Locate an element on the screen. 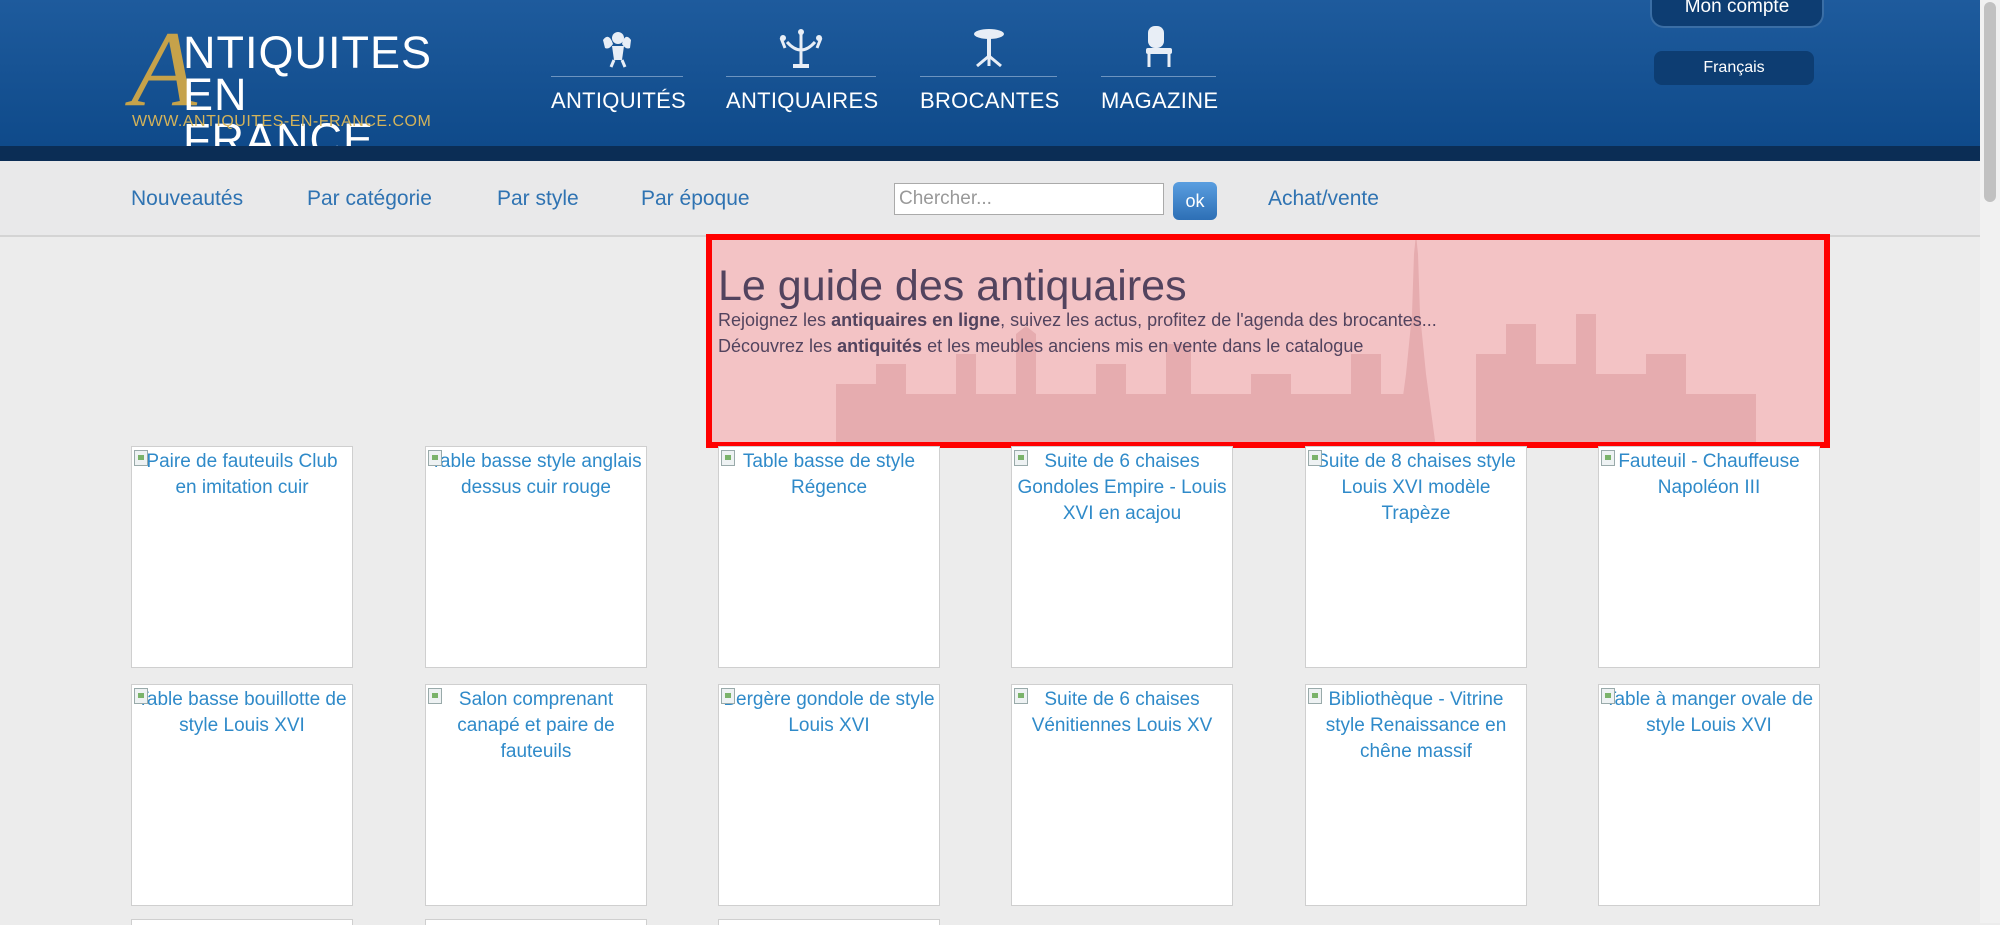  nav-brocantes: BROCANTES is located at coordinates (990, 70).